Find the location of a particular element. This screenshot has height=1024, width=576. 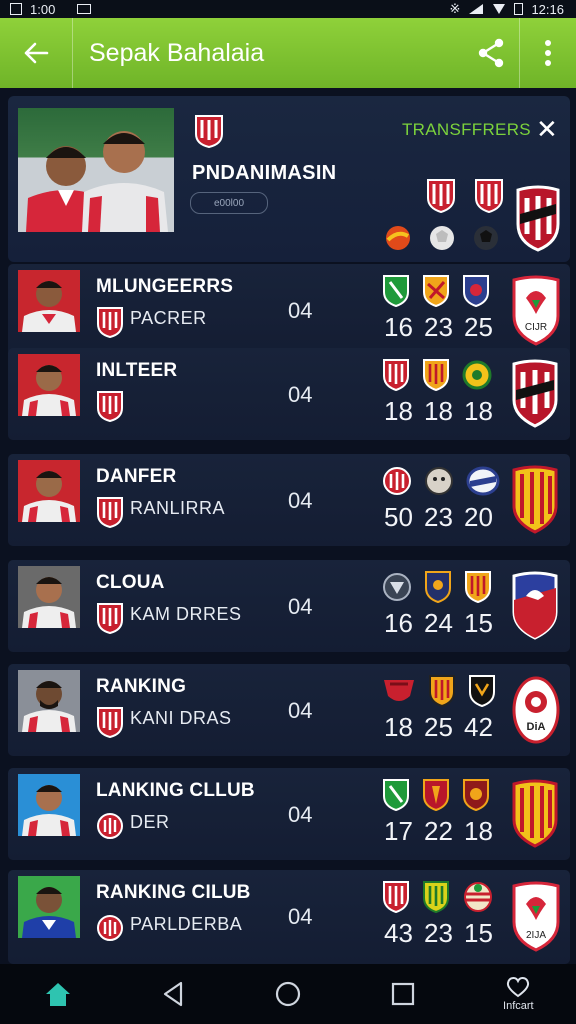

team-crest-text: 2IJA is located at coordinates (536, 935).